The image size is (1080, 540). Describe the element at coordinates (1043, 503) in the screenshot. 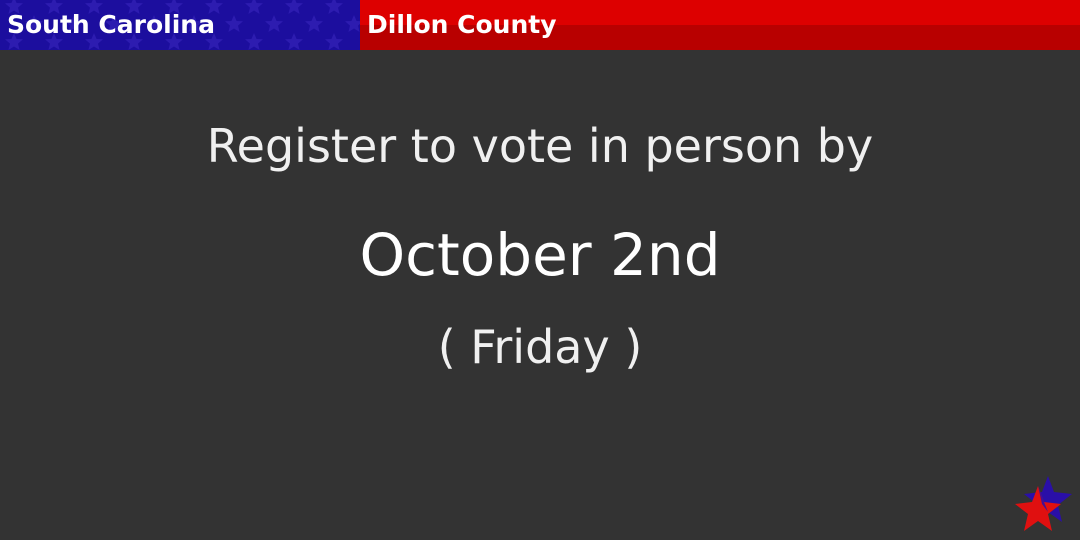

I see `star-icon` at that location.